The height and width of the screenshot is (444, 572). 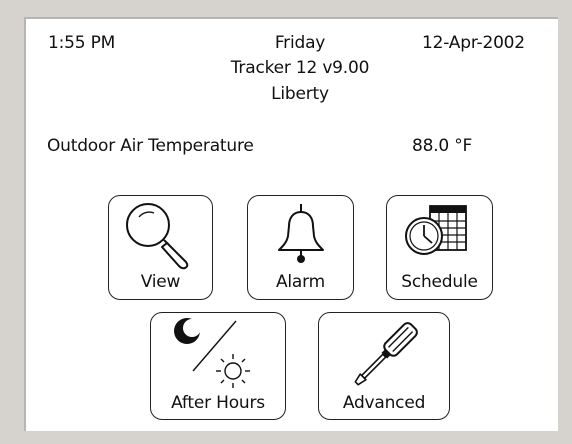 I want to click on alarm-button: Alarm, so click(x=300, y=247).